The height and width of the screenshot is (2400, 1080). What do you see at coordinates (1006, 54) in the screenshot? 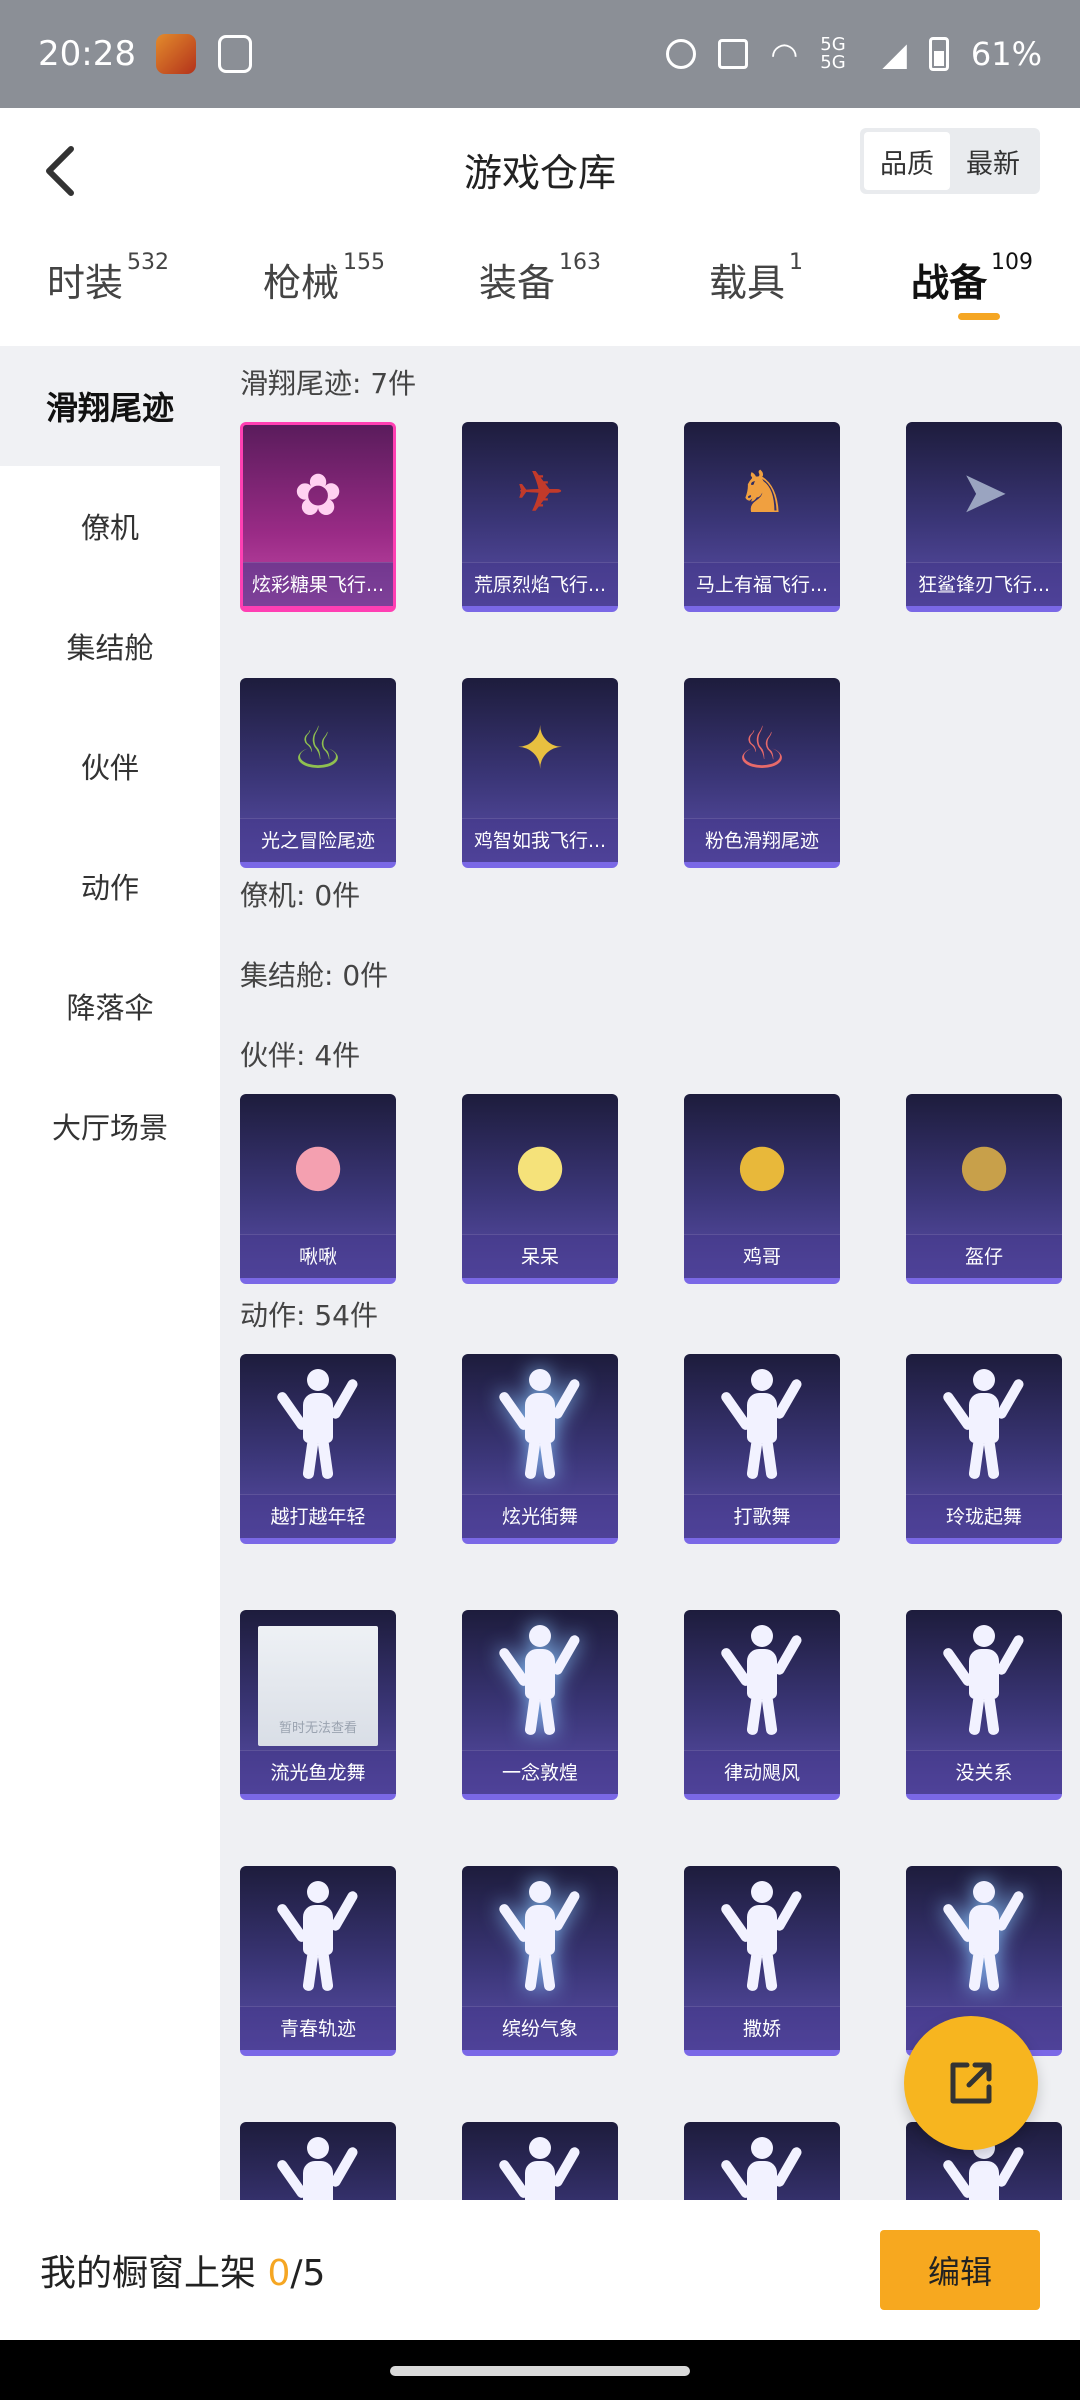
I see `battery-percent: 61%` at bounding box center [1006, 54].